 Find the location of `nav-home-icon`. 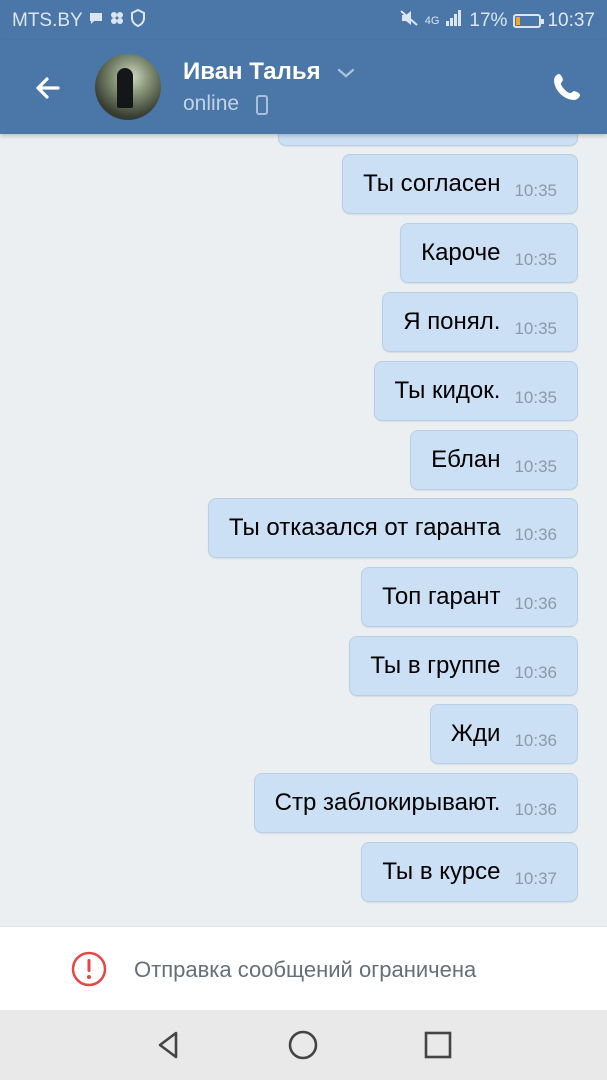

nav-home-icon is located at coordinates (303, 1045).